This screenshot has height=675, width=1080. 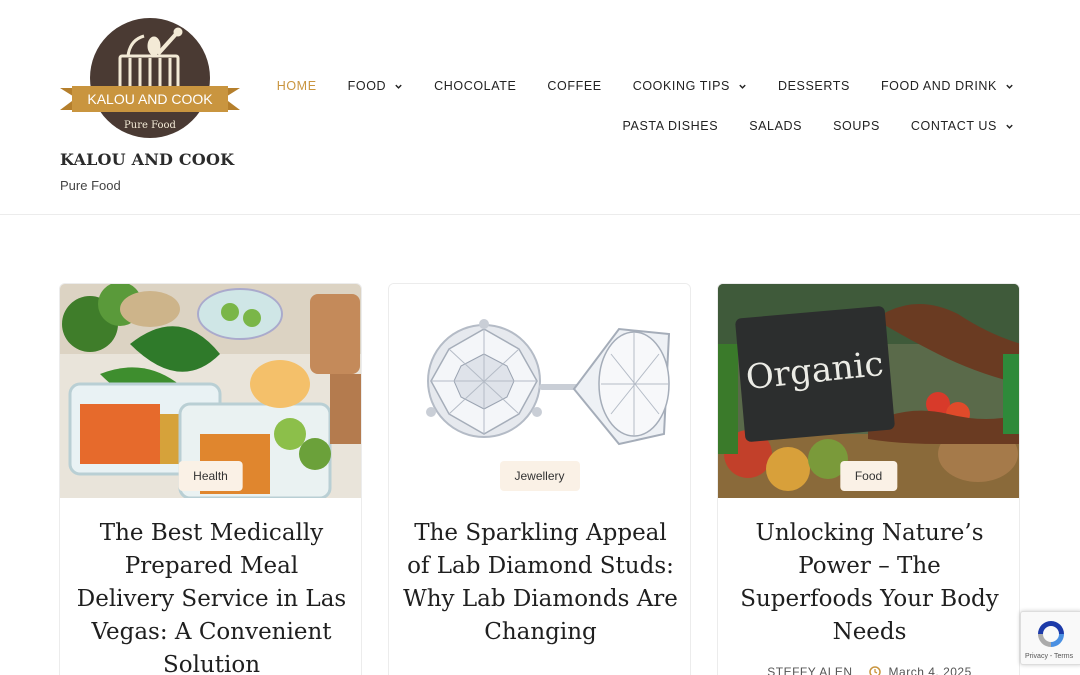 I want to click on nav-item-label: COFFEE, so click(x=574, y=86).